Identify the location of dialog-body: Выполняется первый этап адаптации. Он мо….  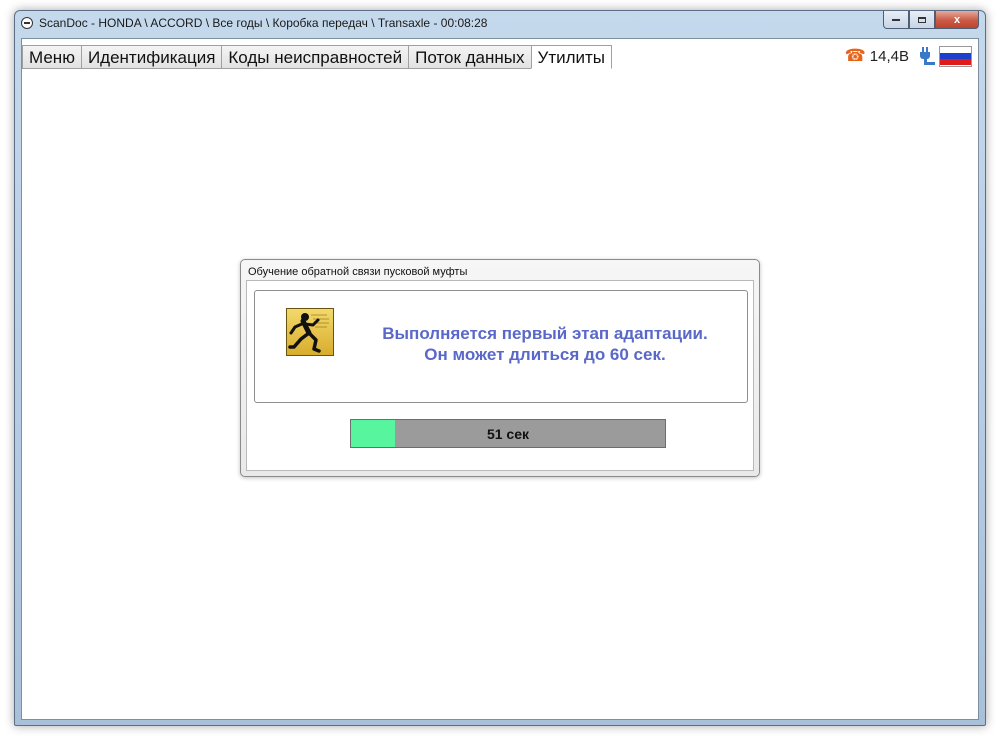
(500, 375).